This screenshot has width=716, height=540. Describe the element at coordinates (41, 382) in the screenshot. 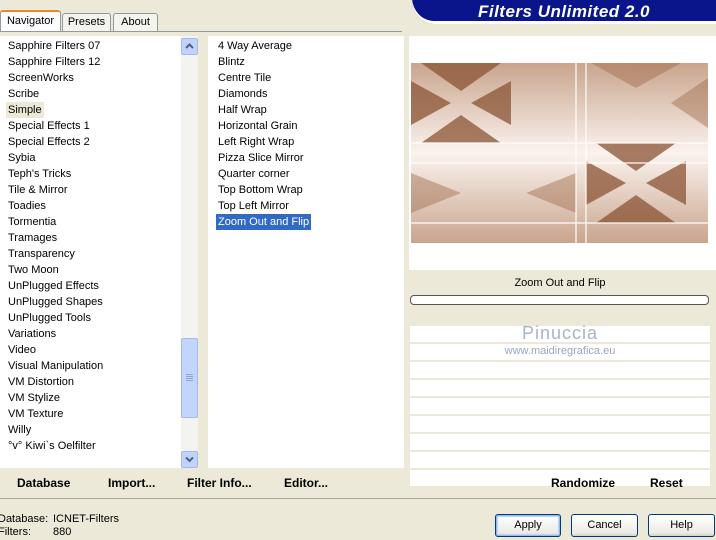

I see `category-item: VM Distortion` at that location.